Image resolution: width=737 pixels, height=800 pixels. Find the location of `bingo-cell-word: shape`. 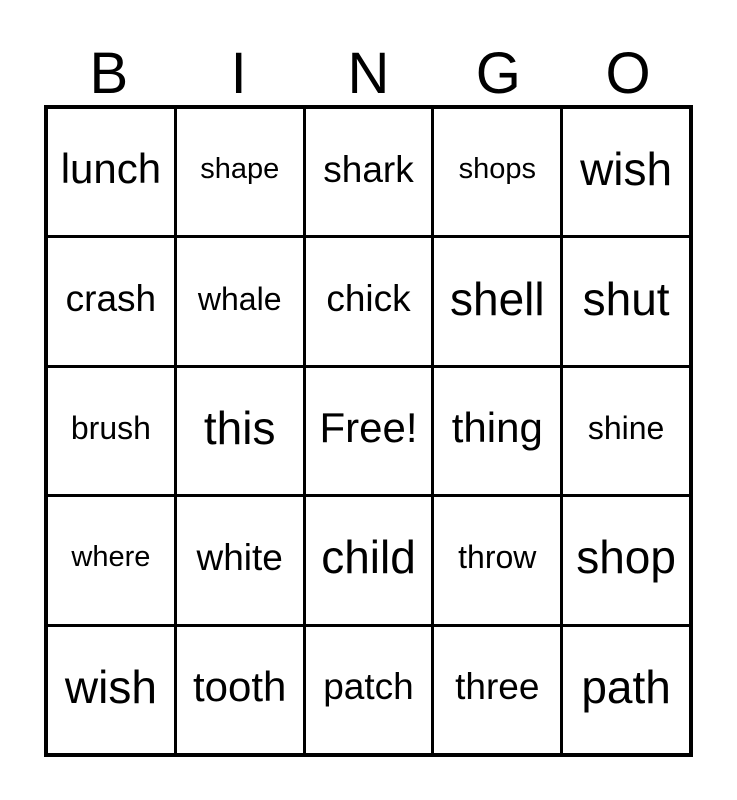

bingo-cell-word: shape is located at coordinates (240, 168).